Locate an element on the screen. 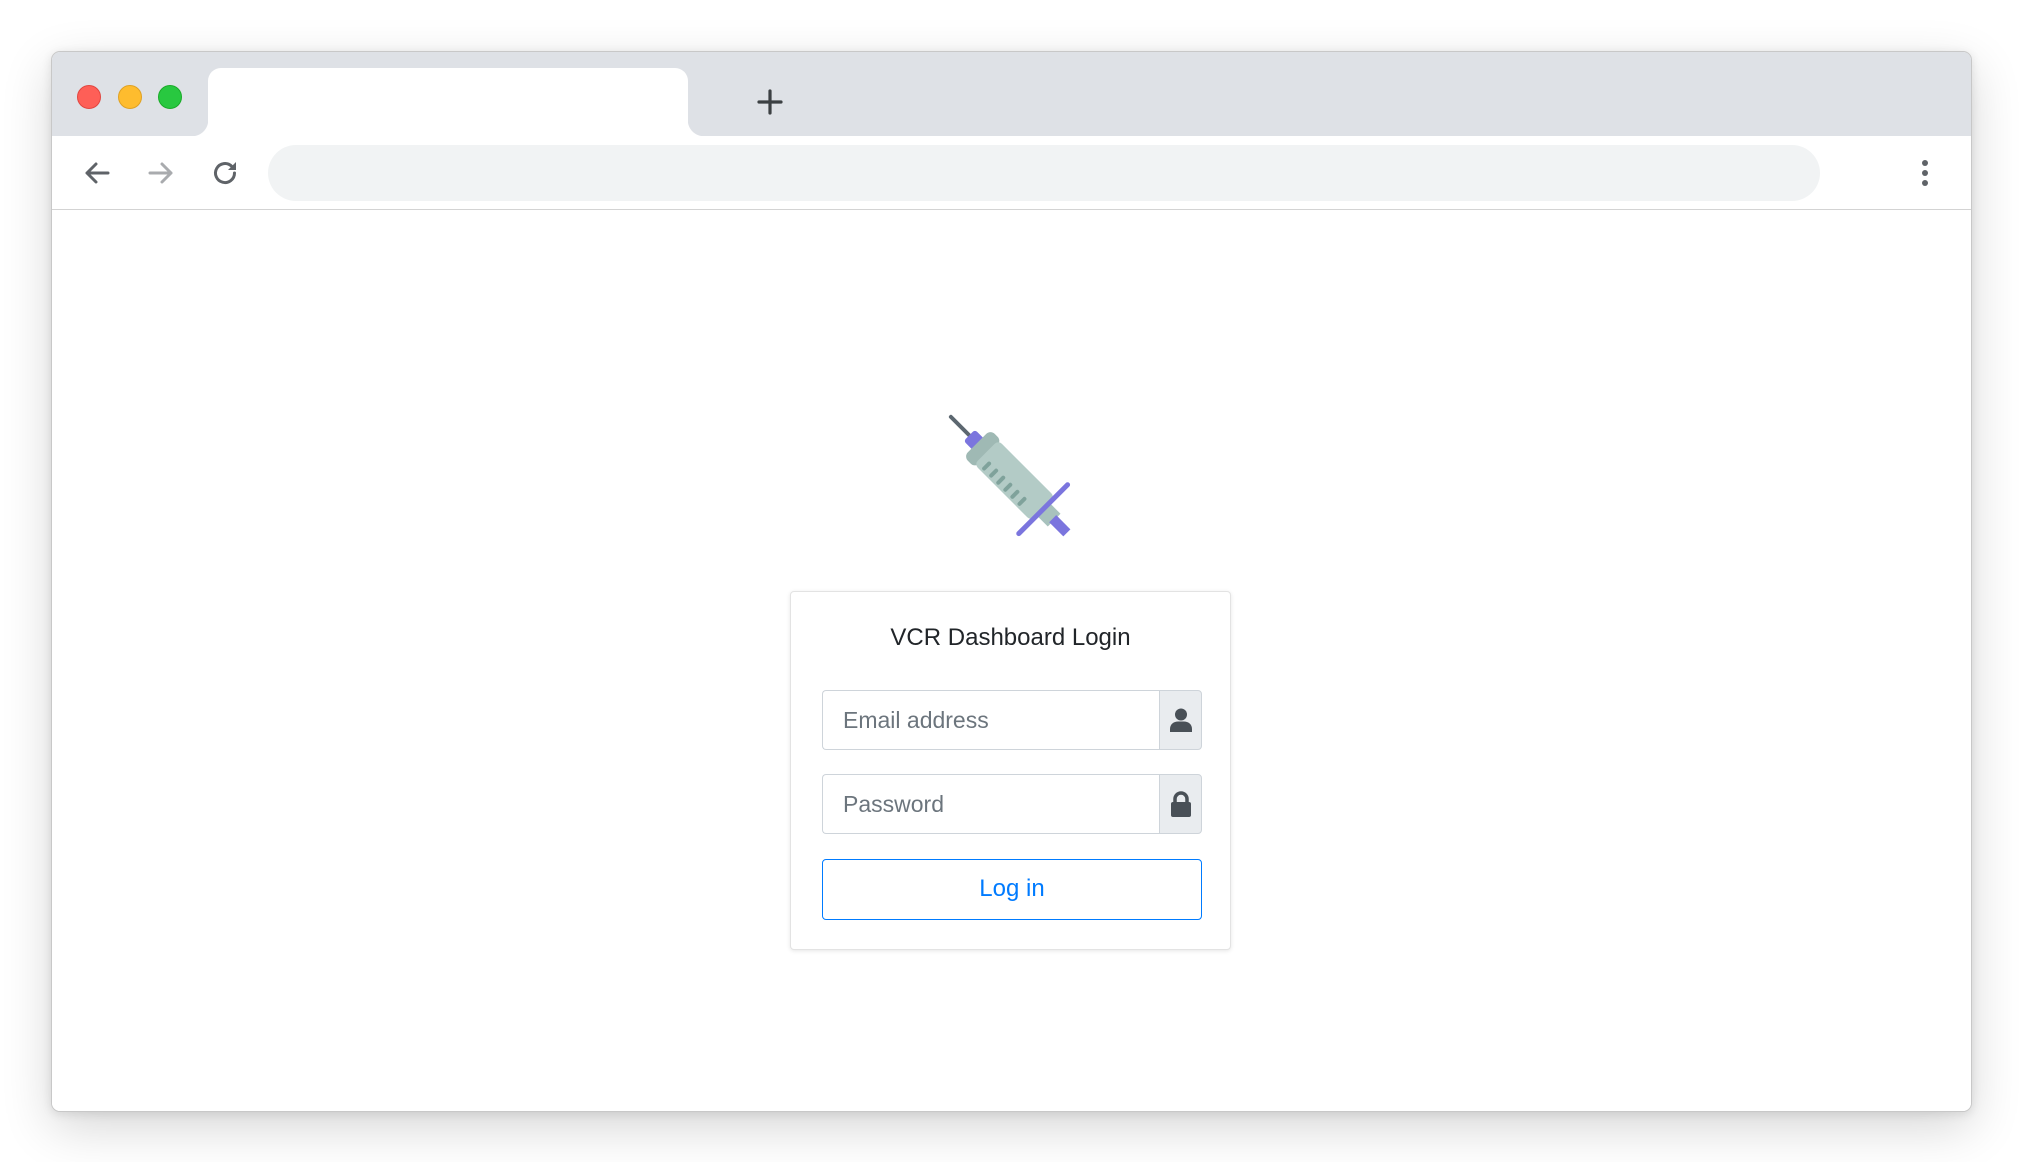 This screenshot has width=2022, height=1162. reload-button is located at coordinates (225, 173).